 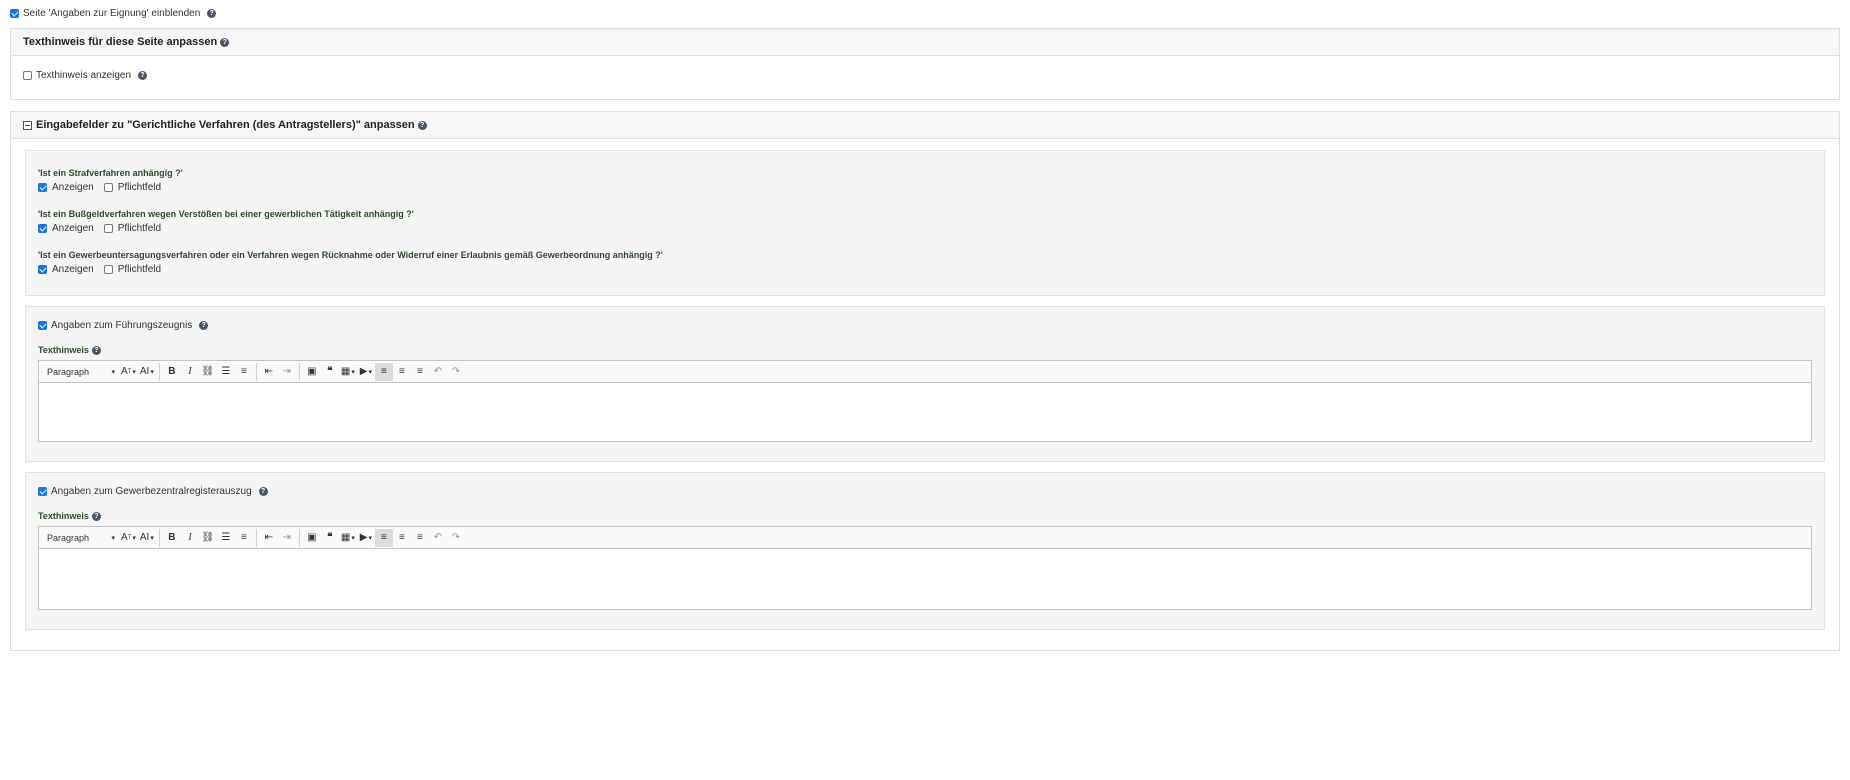 I want to click on collapse-icon, so click(x=27, y=125).